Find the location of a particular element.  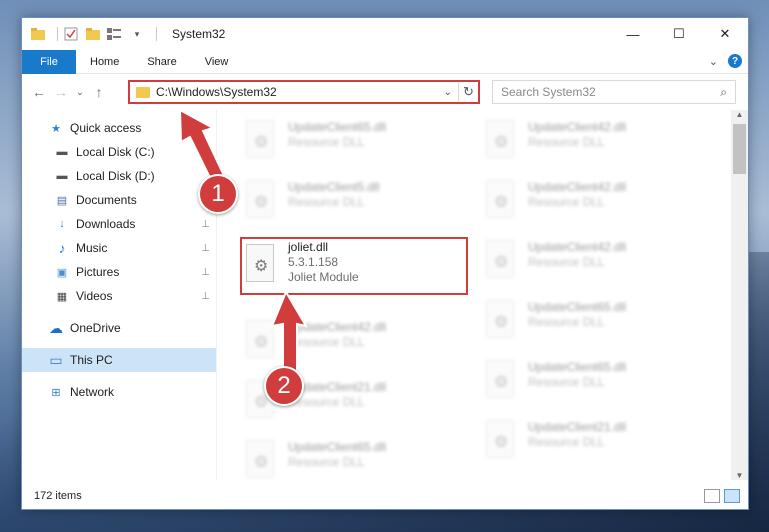

sidebar-item-pictures: ▣ Pictures ⊥ is located at coordinates (119, 272).